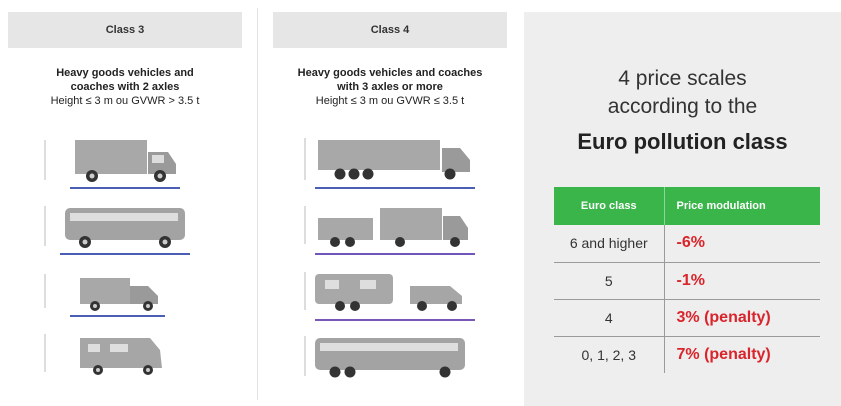 This screenshot has width=841, height=406. What do you see at coordinates (609, 354) in the screenshot?
I see `euro-class-cell: 0, 1, 2, 3` at bounding box center [609, 354].